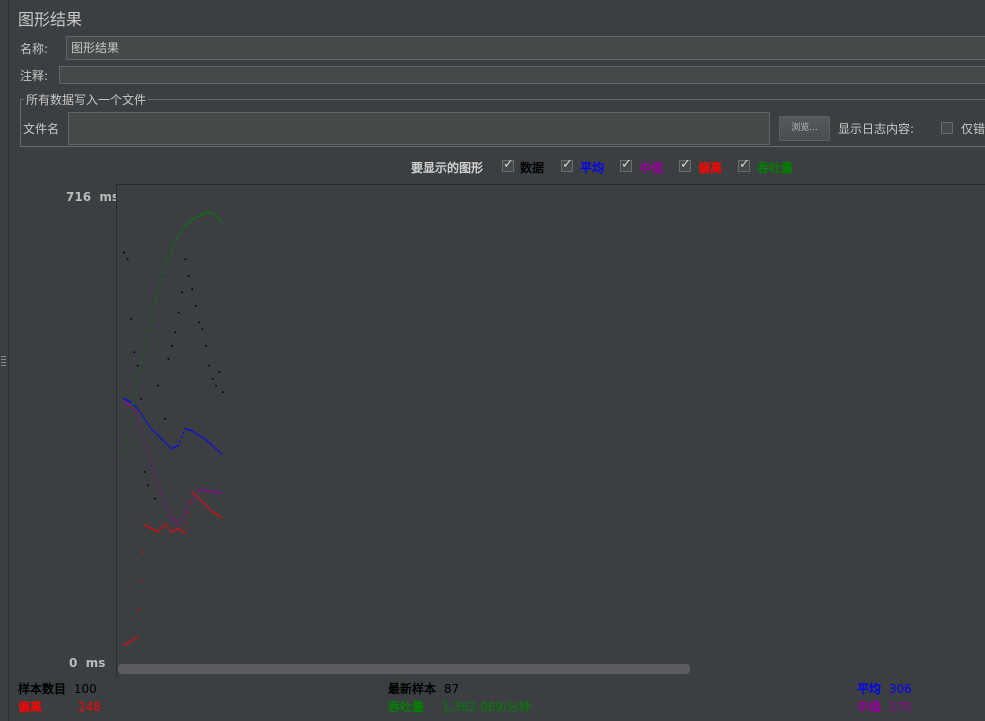 Image resolution: width=985 pixels, height=721 pixels. What do you see at coordinates (869, 707) in the screenshot?
I see `median-label: 中值` at bounding box center [869, 707].